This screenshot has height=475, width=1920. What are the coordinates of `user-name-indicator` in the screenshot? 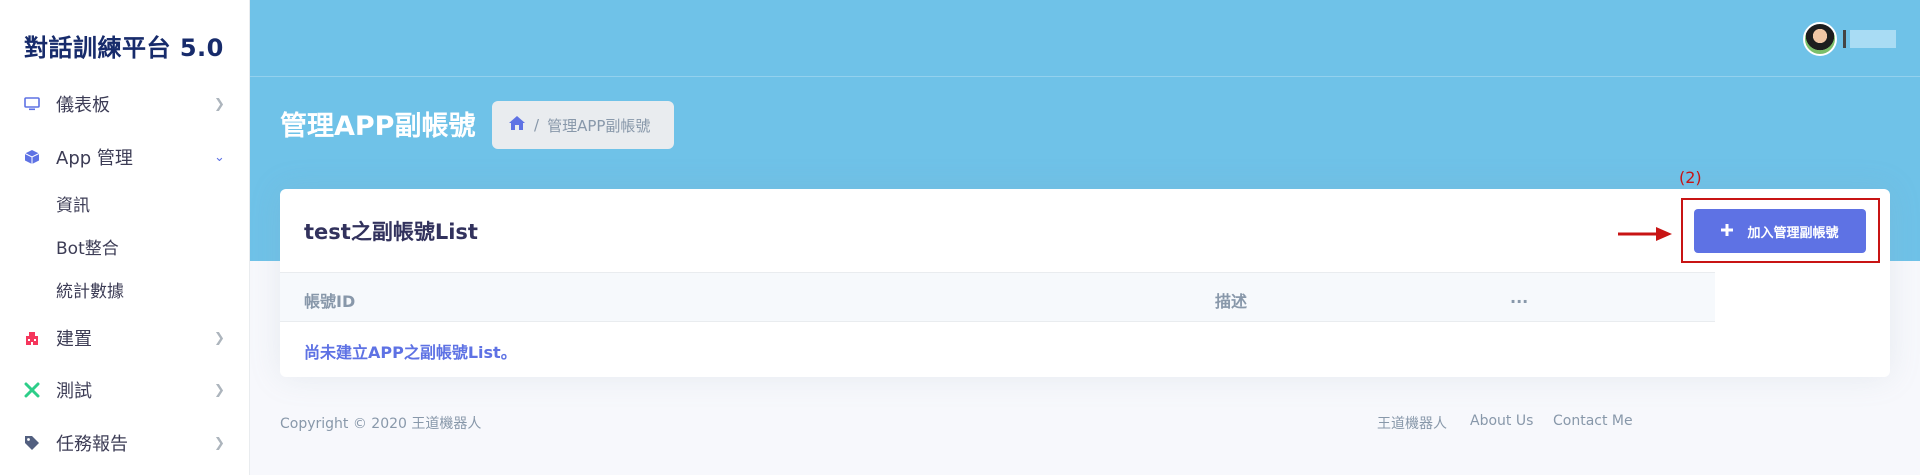 It's located at (1844, 39).